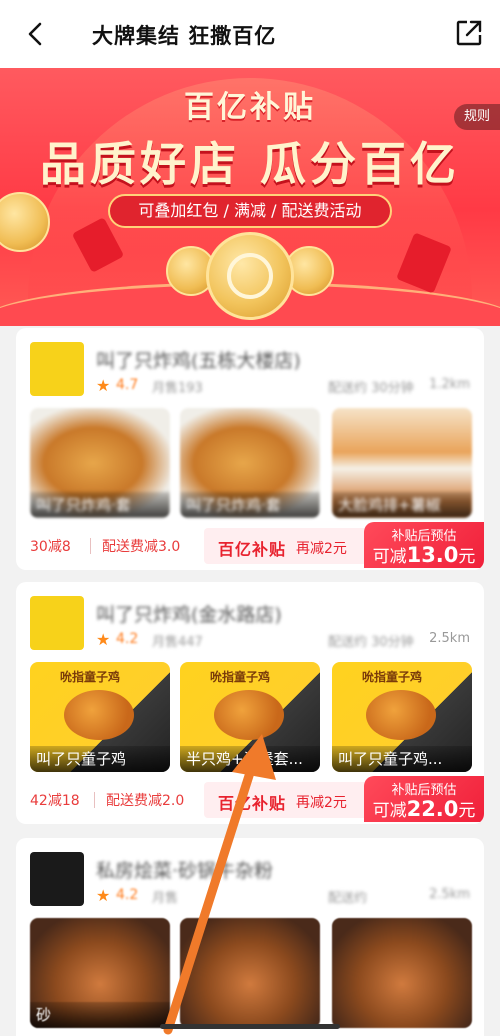  What do you see at coordinates (100, 973) in the screenshot?
I see `dish-card: 砂` at bounding box center [100, 973].